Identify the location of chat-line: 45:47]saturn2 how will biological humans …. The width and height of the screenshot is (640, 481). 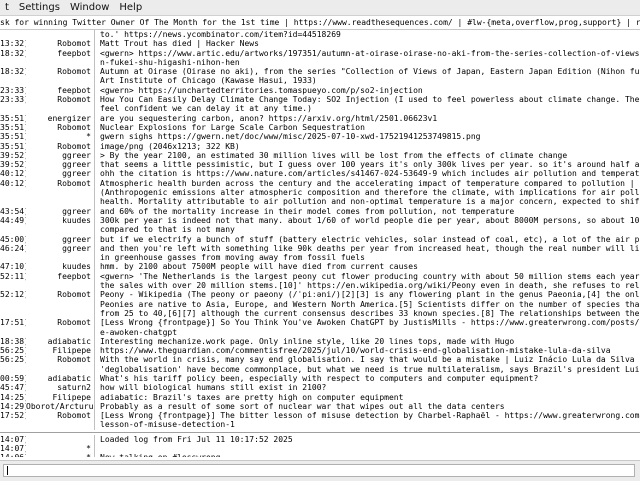
(320, 388).